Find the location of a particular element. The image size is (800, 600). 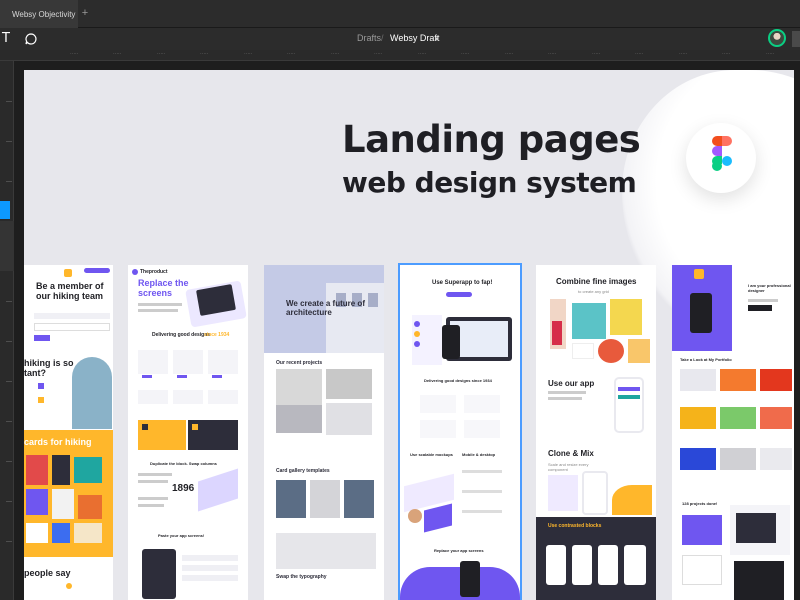

file-tab-label: Websy Objectivity is located at coordinates (44, 14).